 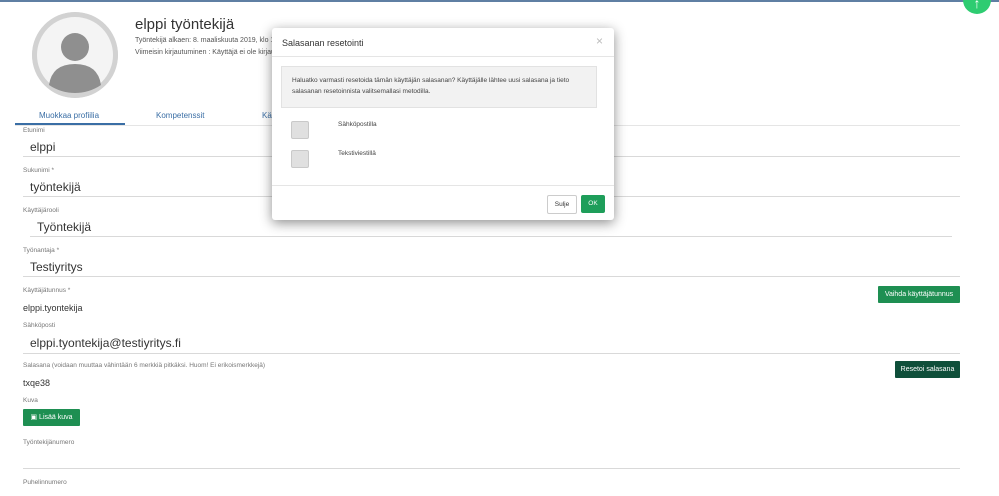 I want to click on ok-button: OK, so click(x=593, y=204).